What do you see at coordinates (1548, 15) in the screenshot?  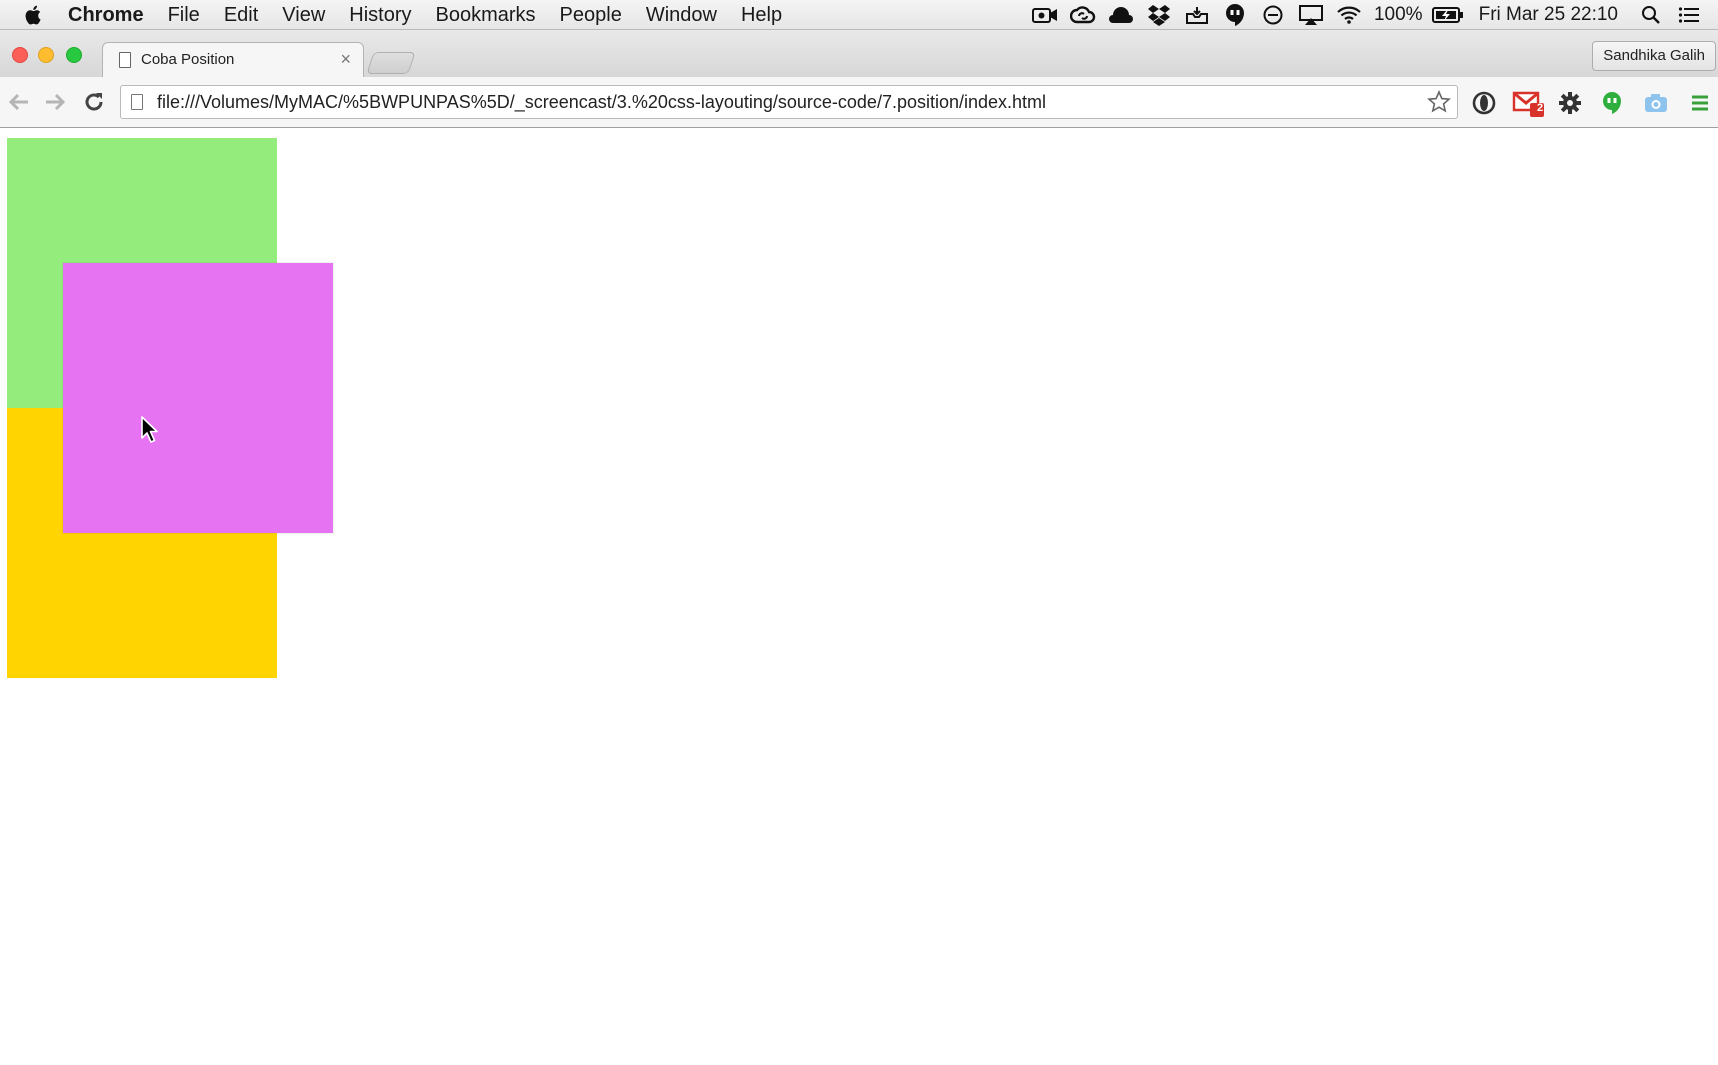 I see `clock: Fri Mar 25 22:10` at bounding box center [1548, 15].